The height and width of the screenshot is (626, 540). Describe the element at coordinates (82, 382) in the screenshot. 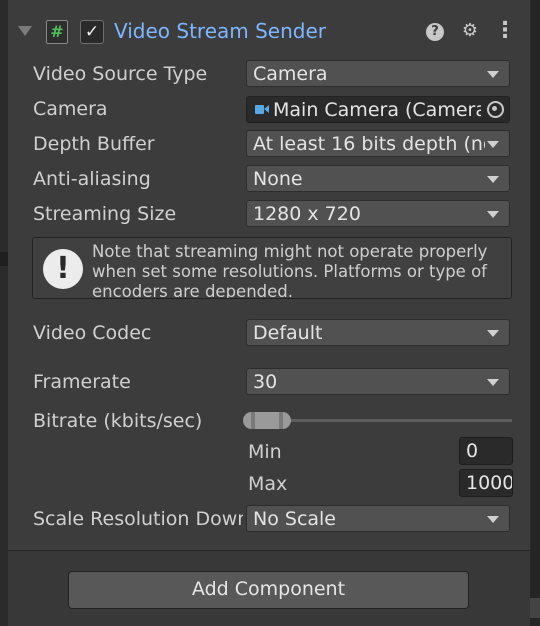

I see `framerate-label: Framerate` at that location.